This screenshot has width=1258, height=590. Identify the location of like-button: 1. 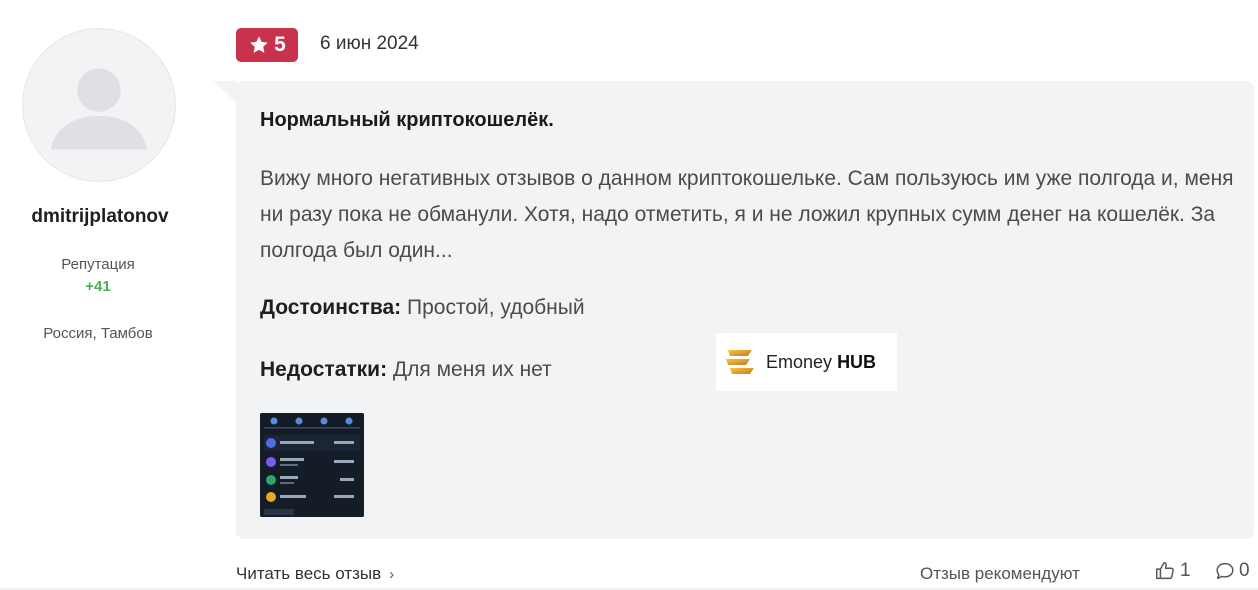
(1172, 571).